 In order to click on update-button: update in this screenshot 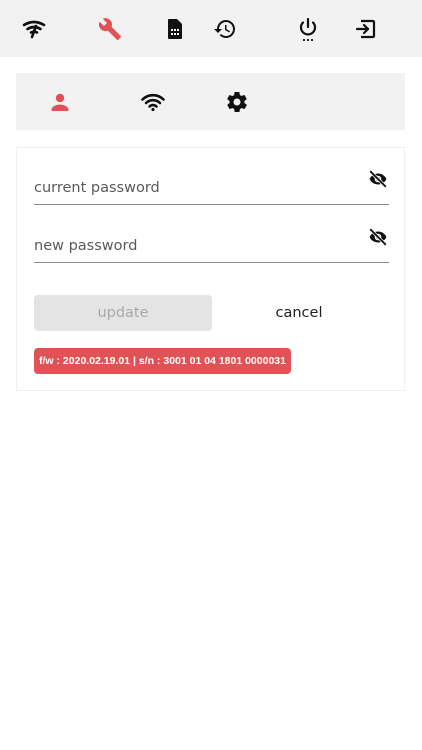, I will do `click(123, 313)`.